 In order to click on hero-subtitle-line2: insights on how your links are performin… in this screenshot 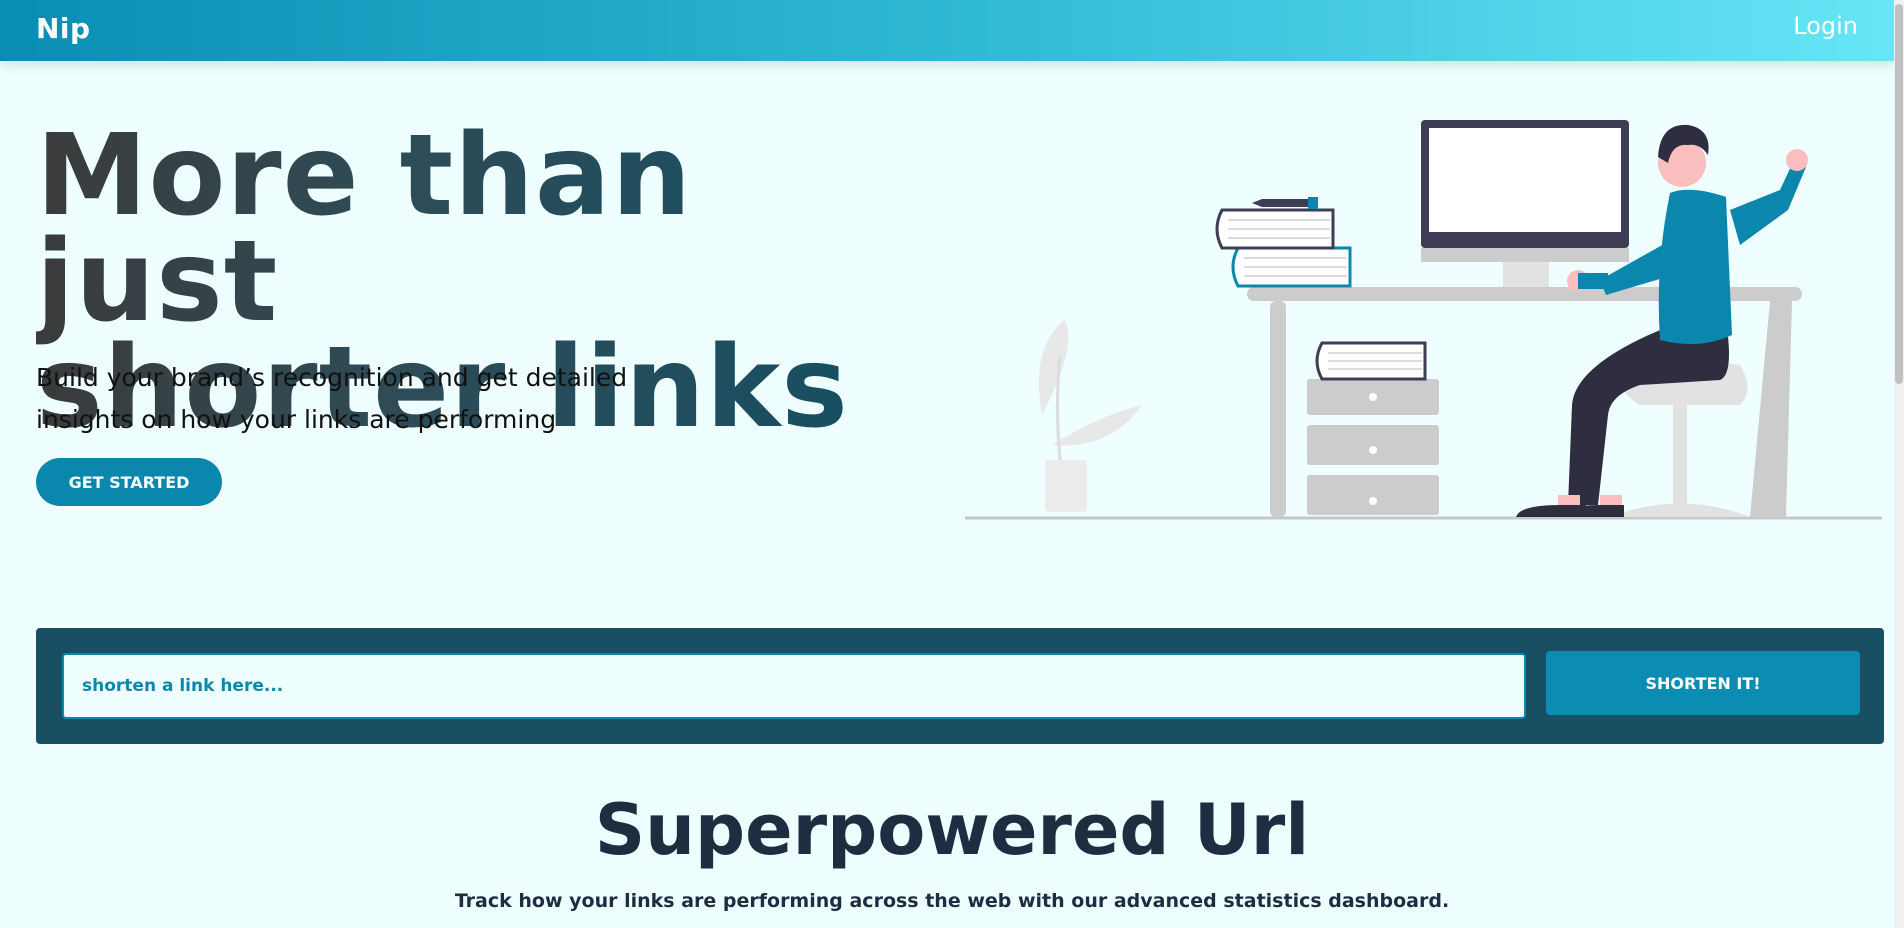, I will do `click(296, 419)`.